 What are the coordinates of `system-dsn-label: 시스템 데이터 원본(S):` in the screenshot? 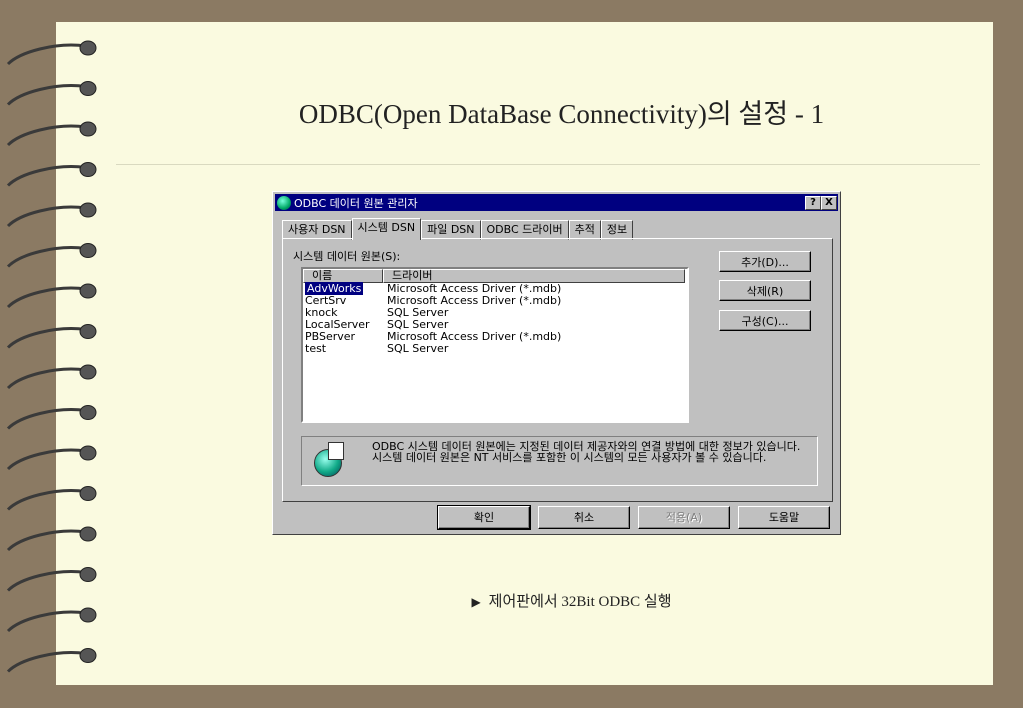 It's located at (347, 256).